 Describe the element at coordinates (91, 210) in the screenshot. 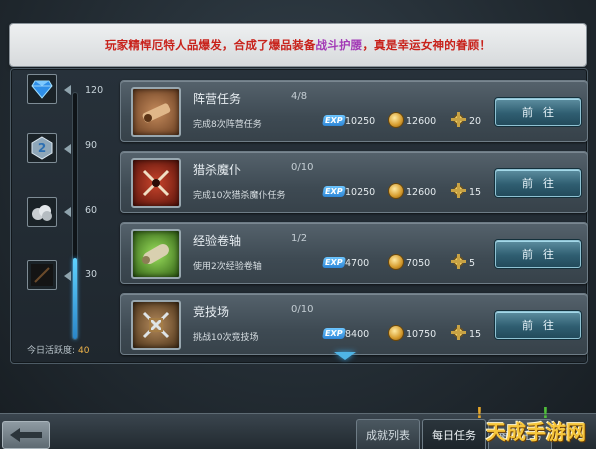

I see `milestone-value: 60` at that location.